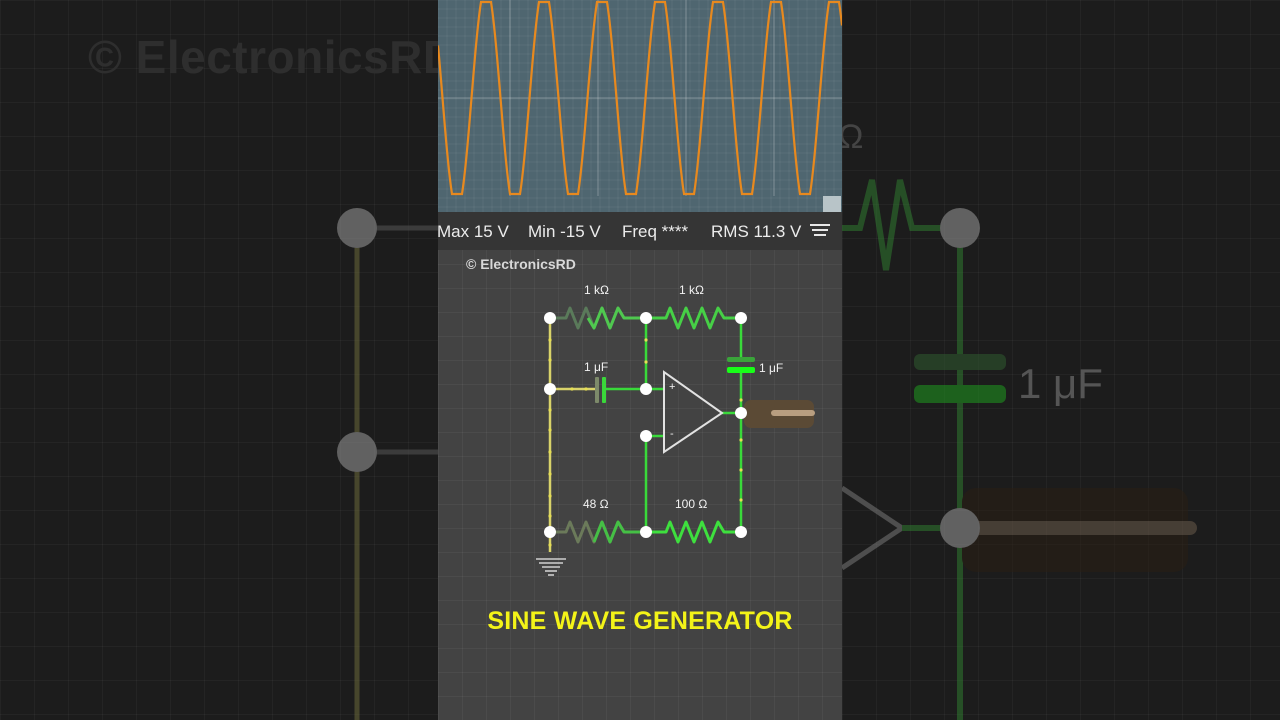 Image resolution: width=1280 pixels, height=720 pixels. What do you see at coordinates (672, 434) in the screenshot?
I see `opamp-minus-label: -` at bounding box center [672, 434].